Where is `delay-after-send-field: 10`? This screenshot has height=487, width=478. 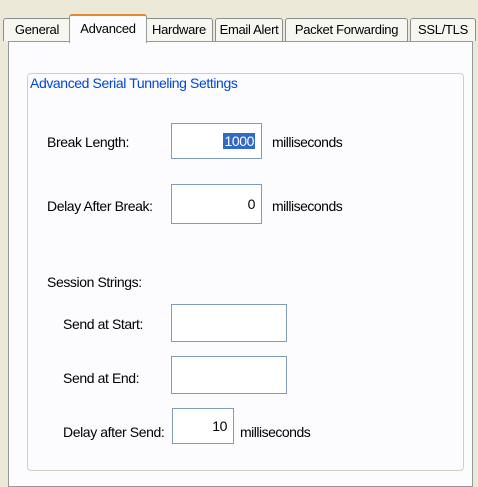
delay-after-send-field: 10 is located at coordinates (203, 426).